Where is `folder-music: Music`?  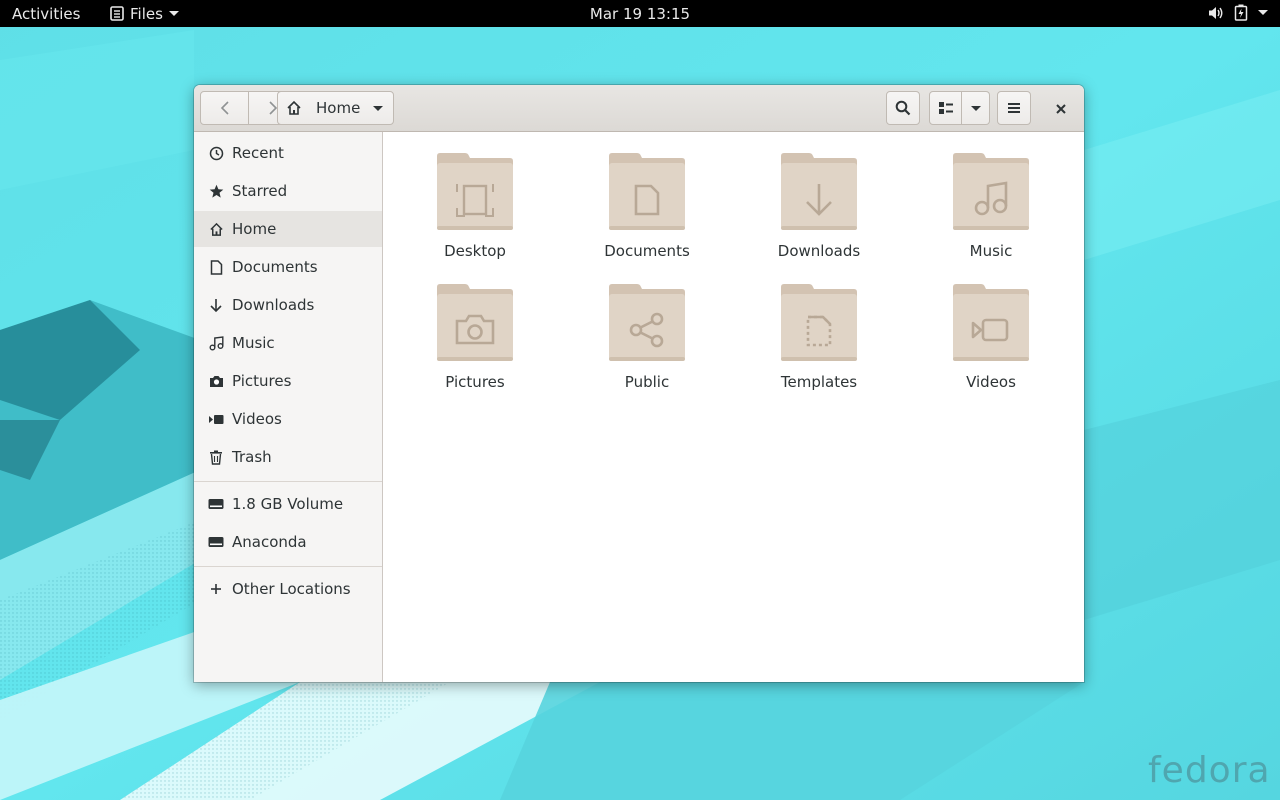
folder-music: Music is located at coordinates (991, 204).